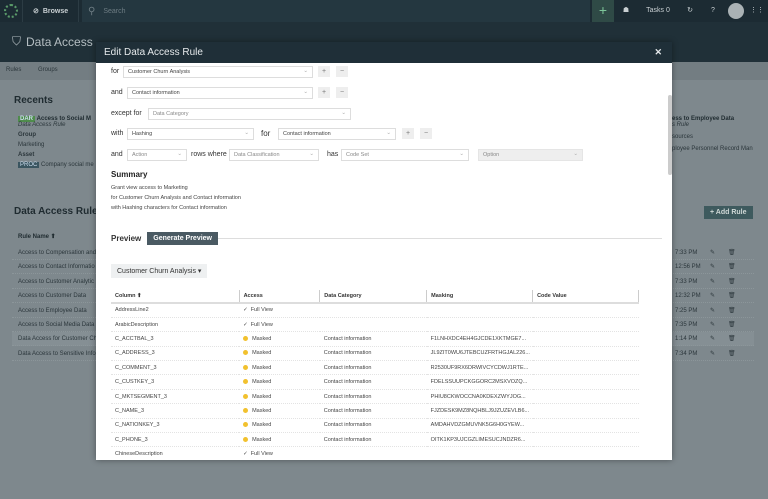 This screenshot has height=499, width=768. What do you see at coordinates (480, 297) in the screenshot?
I see `column-header: Masking` at bounding box center [480, 297].